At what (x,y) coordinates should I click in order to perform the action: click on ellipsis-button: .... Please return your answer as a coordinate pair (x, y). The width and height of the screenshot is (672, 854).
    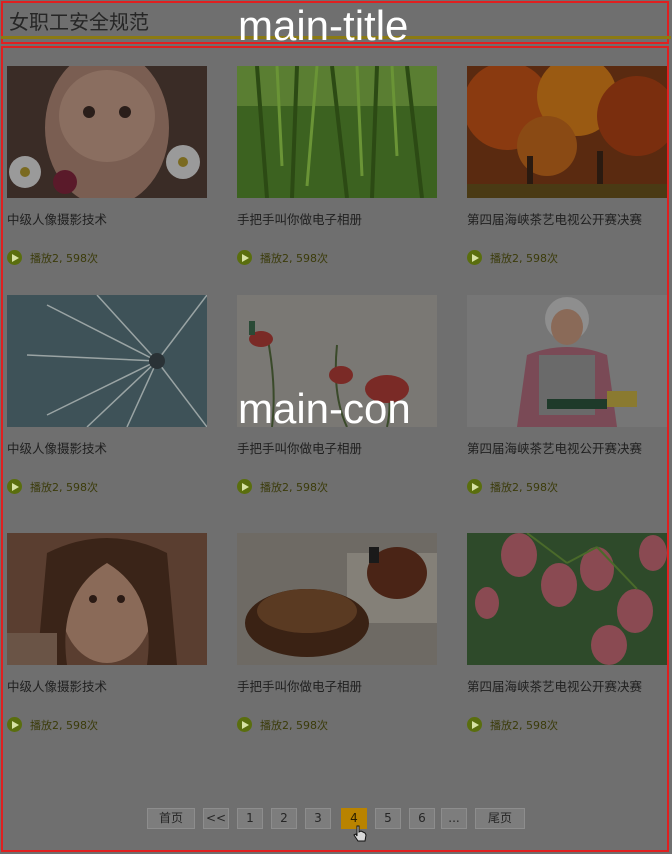
    Looking at the image, I should click on (454, 818).